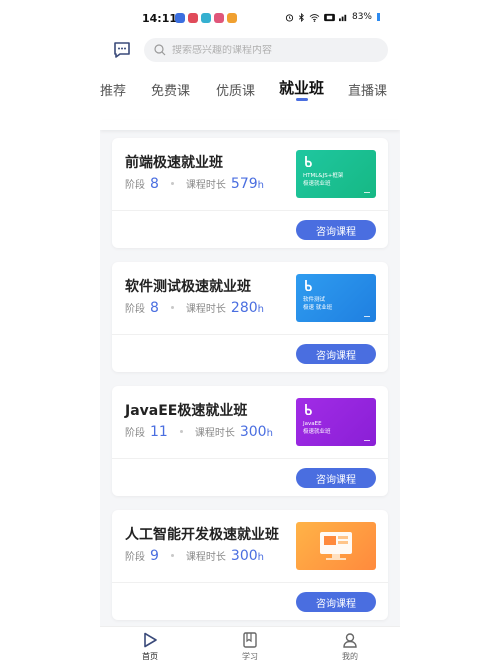 The width and height of the screenshot is (500, 666). I want to click on course-thumbnail, so click(336, 546).